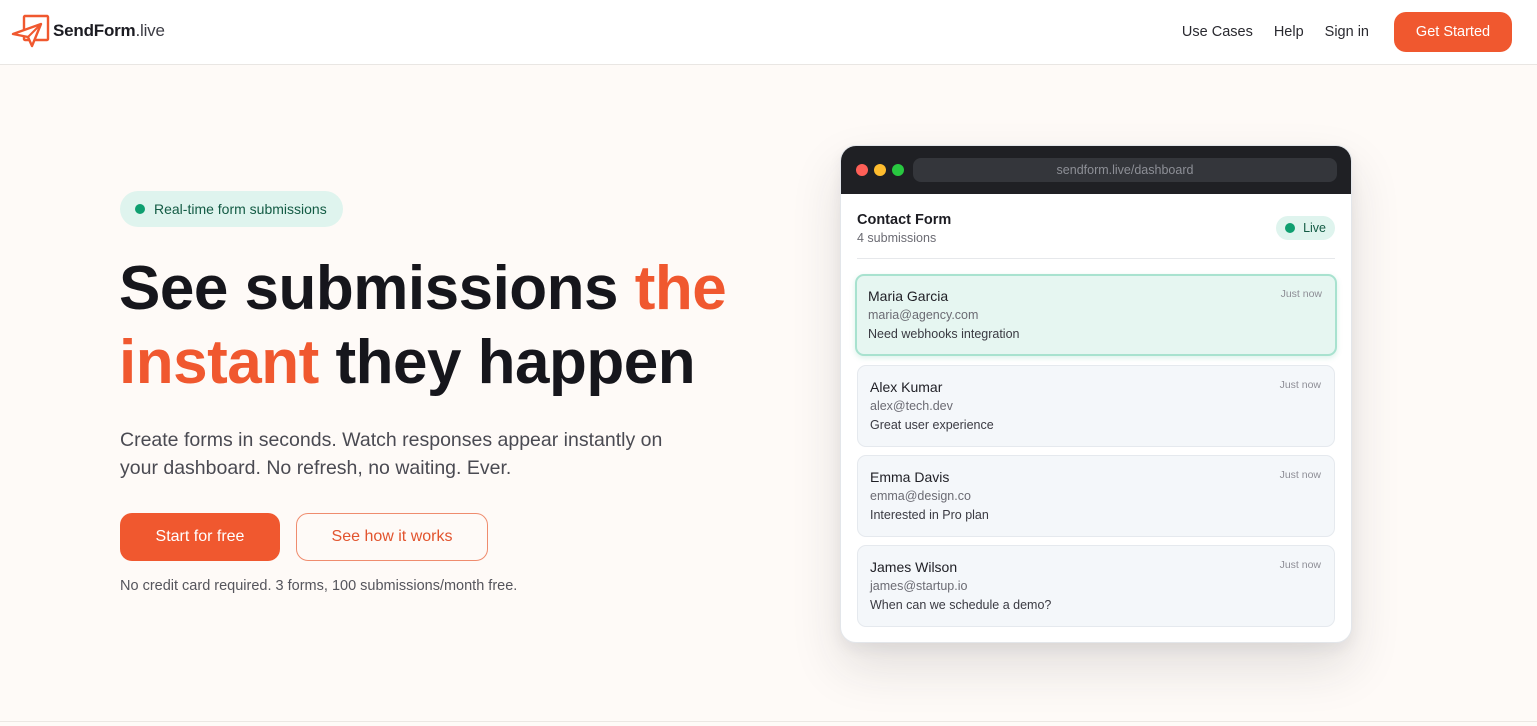  I want to click on submitter-name: Maria Garcia, so click(908, 296).